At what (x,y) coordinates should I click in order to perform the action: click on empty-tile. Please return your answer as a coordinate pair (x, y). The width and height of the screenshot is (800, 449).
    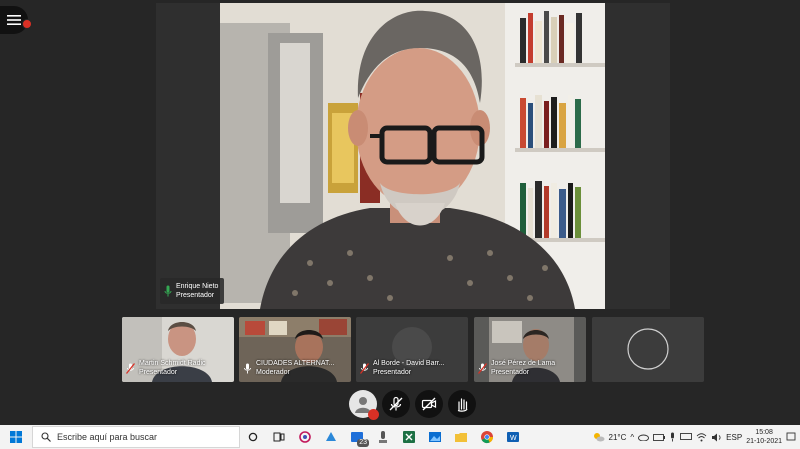
    Looking at the image, I should click on (648, 349).